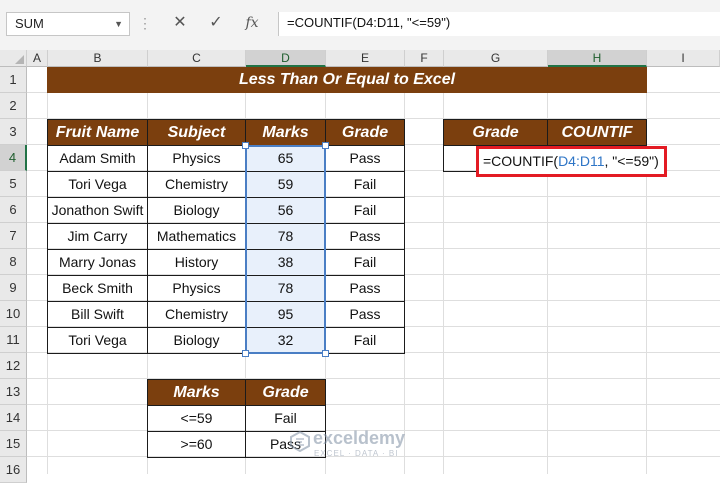 The width and height of the screenshot is (720, 483). What do you see at coordinates (347, 80) in the screenshot?
I see `sheet-title: Less Than Or Equal to Excel` at bounding box center [347, 80].